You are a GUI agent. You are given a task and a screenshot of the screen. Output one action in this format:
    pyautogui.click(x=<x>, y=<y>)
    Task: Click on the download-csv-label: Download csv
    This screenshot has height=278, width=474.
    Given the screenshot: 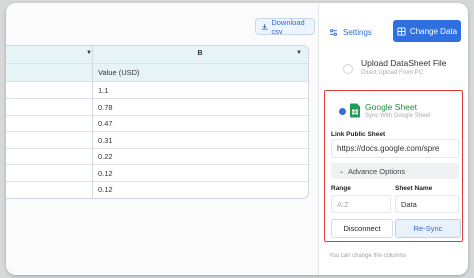 What is the action you would take?
    pyautogui.click(x=288, y=26)
    